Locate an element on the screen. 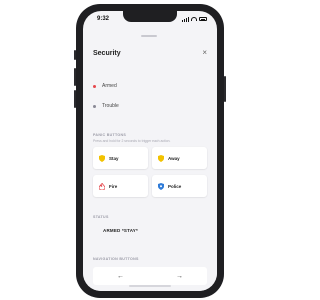  arrow-left-icon: ← is located at coordinates (120, 276).